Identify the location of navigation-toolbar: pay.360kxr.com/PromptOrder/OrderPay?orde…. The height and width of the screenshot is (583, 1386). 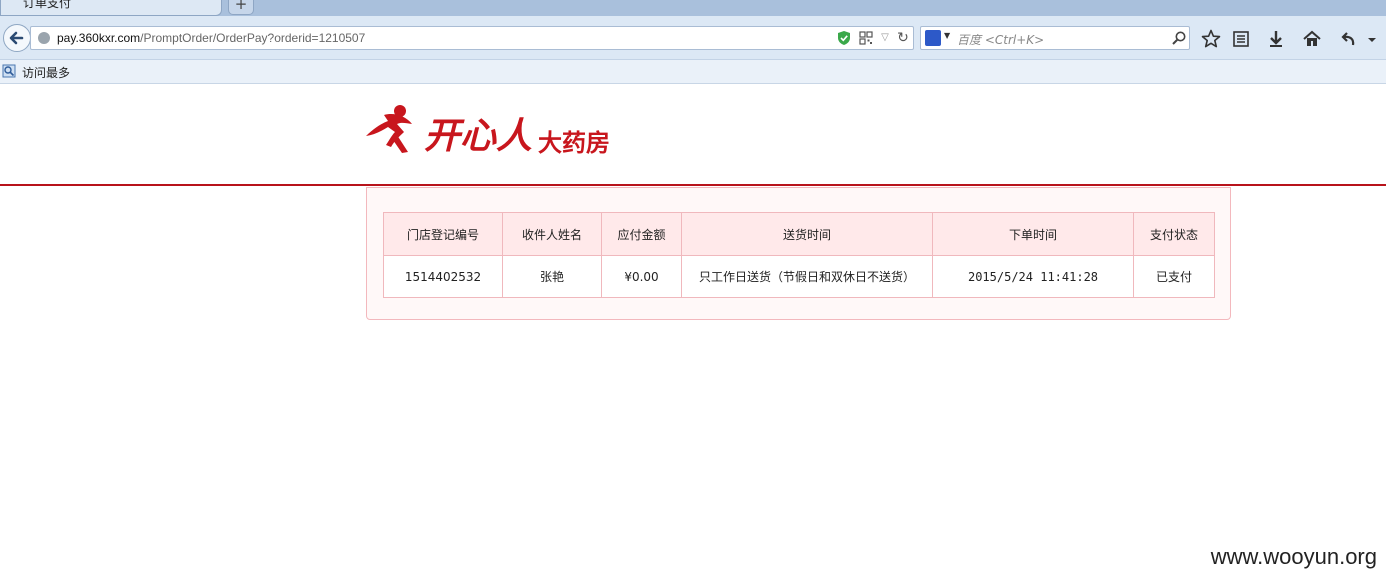
(693, 38).